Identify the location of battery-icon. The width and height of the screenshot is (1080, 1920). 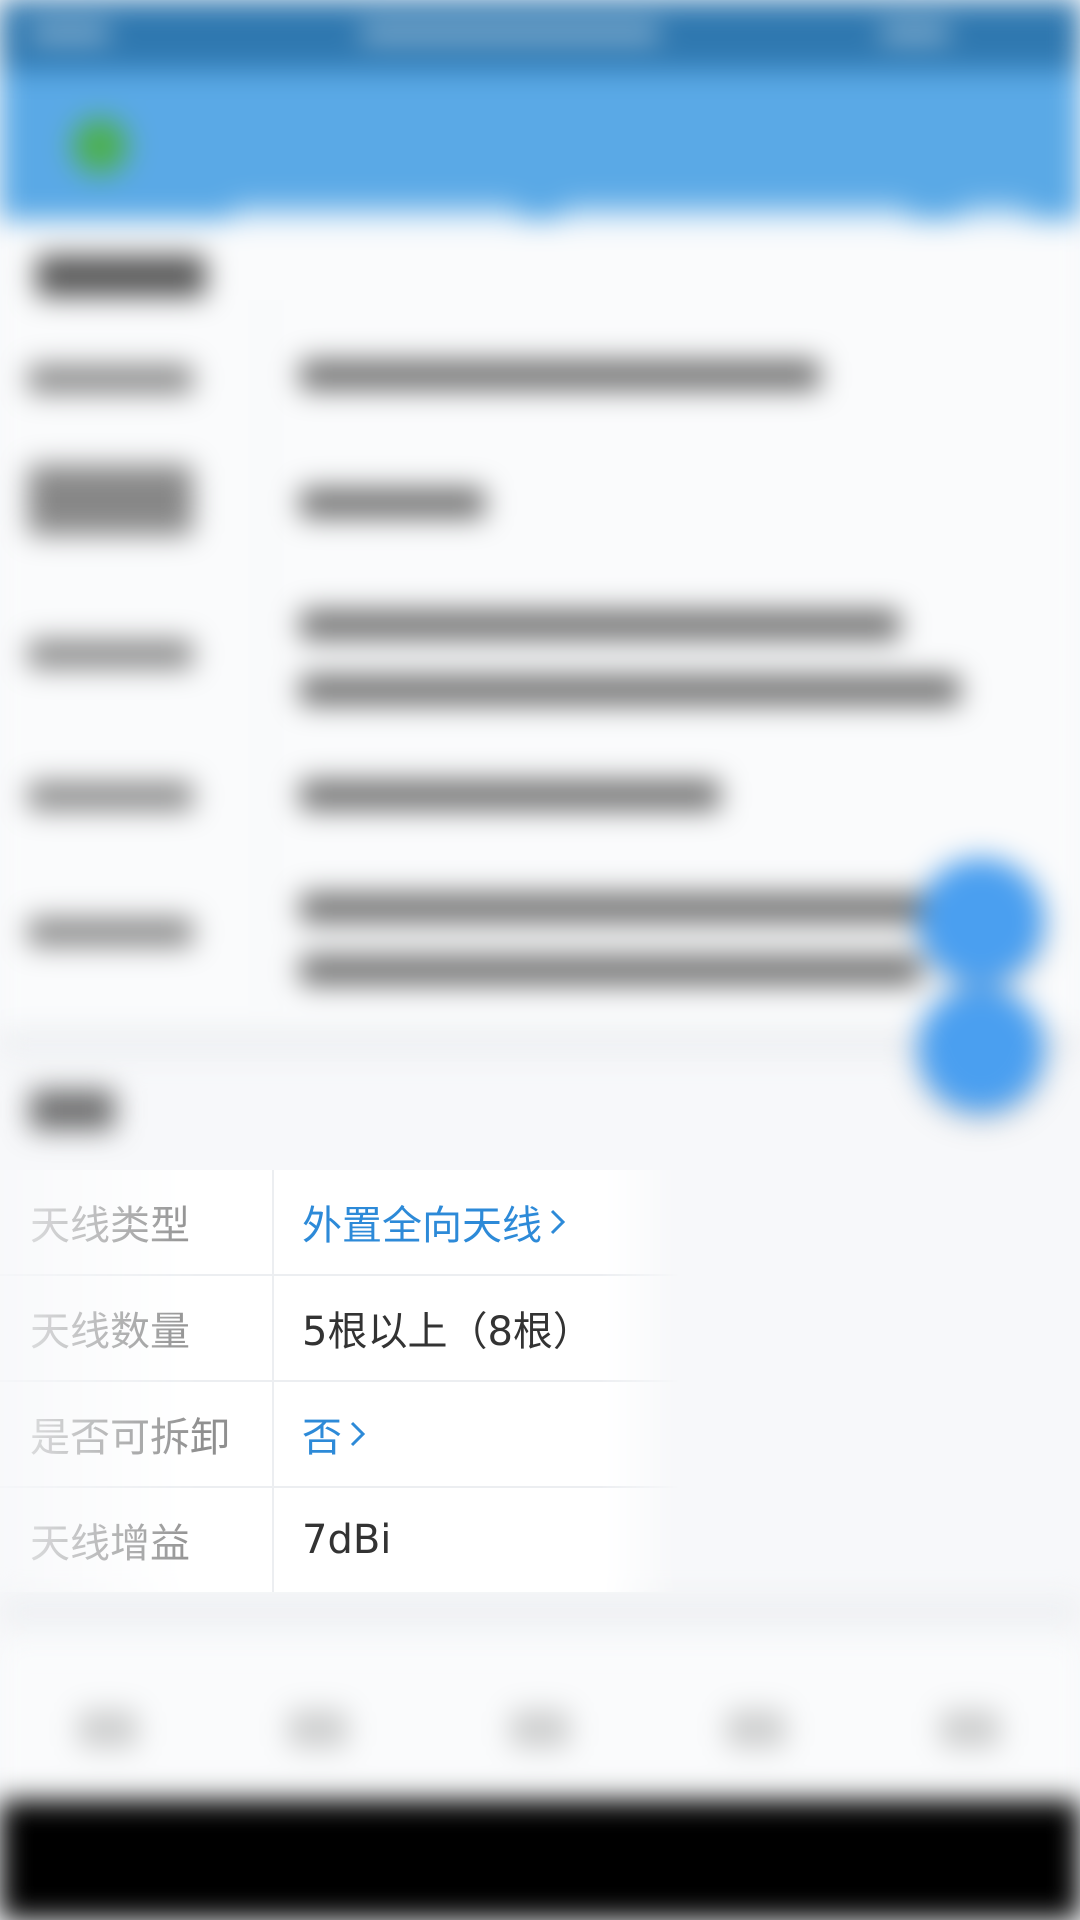
(915, 33).